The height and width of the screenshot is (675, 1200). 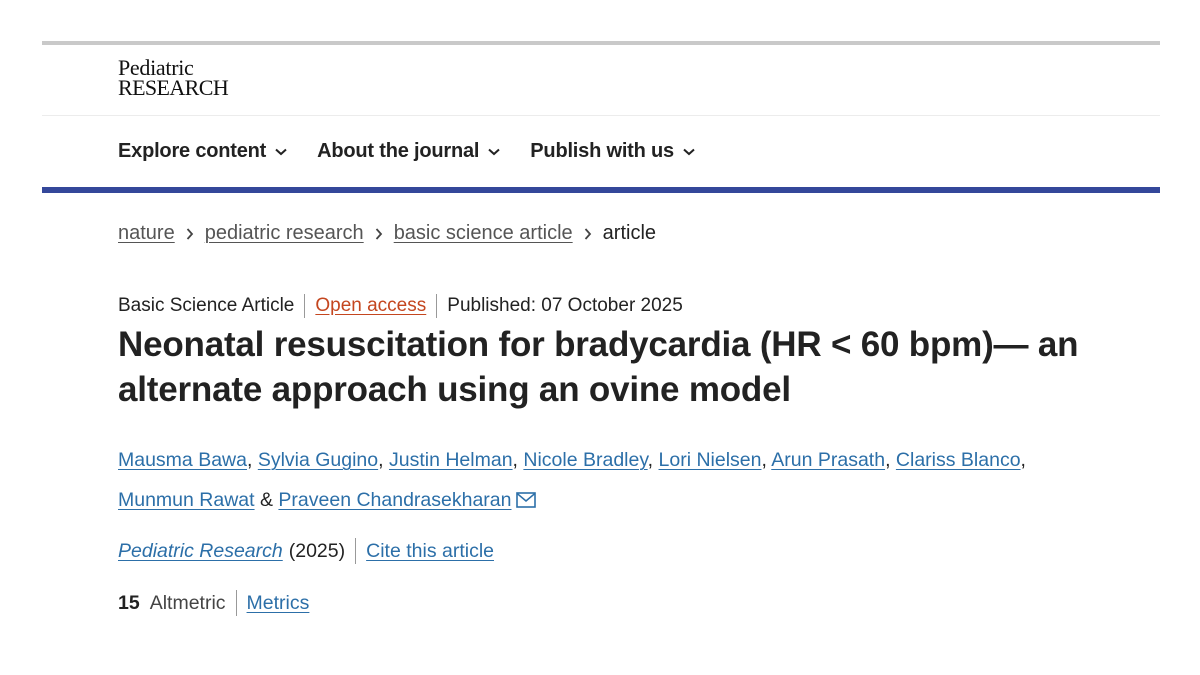 What do you see at coordinates (430, 551) in the screenshot?
I see `cite-article-link: Cite this article` at bounding box center [430, 551].